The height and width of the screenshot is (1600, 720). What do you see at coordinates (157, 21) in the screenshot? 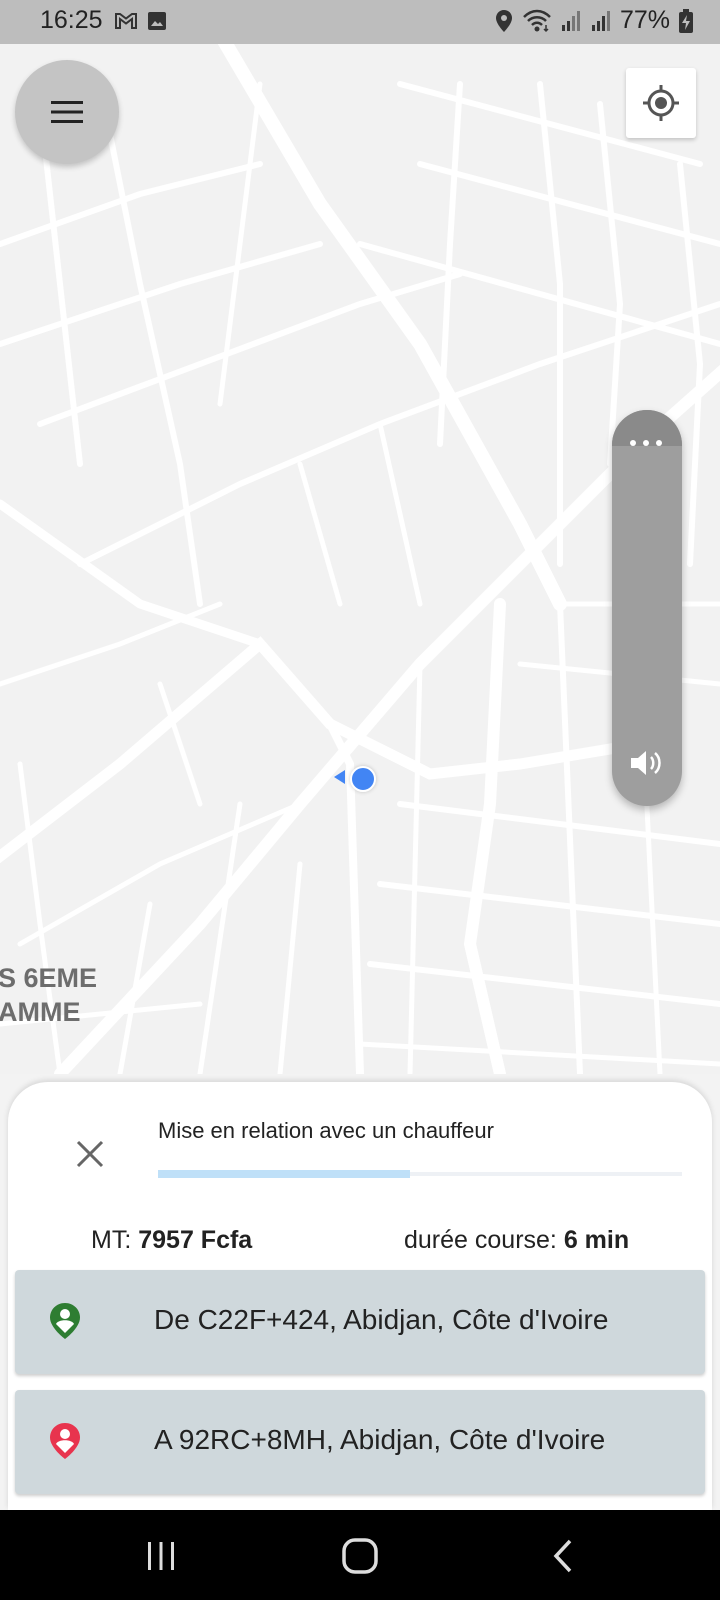
I see `image-icon` at bounding box center [157, 21].